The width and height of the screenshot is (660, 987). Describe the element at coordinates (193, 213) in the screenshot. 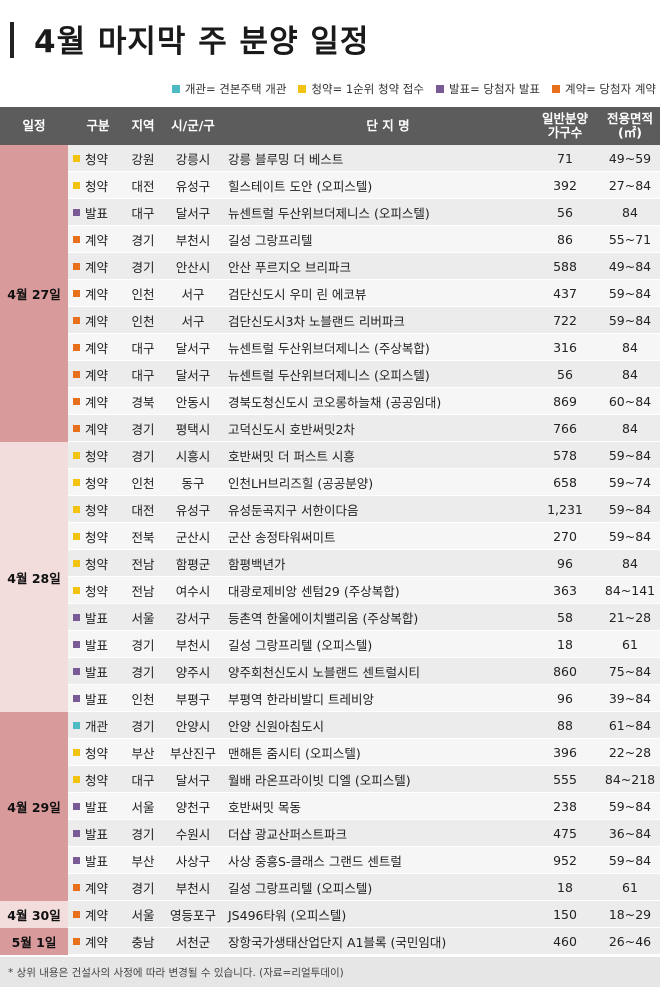

I see `city-cell: 달서구` at that location.